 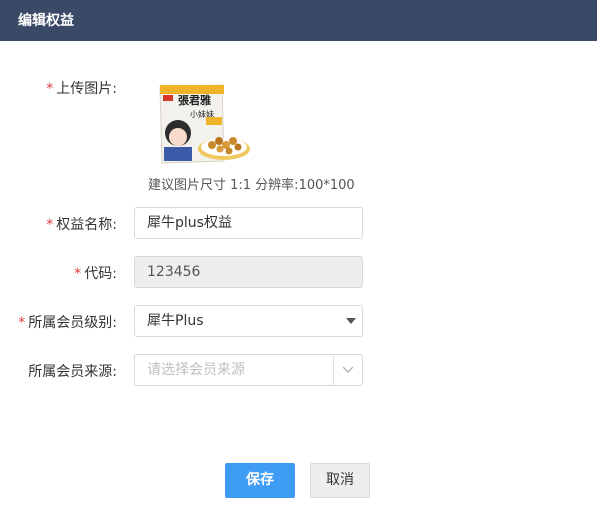 What do you see at coordinates (72, 372) in the screenshot?
I see `source-label: 所属会员来源:` at bounding box center [72, 372].